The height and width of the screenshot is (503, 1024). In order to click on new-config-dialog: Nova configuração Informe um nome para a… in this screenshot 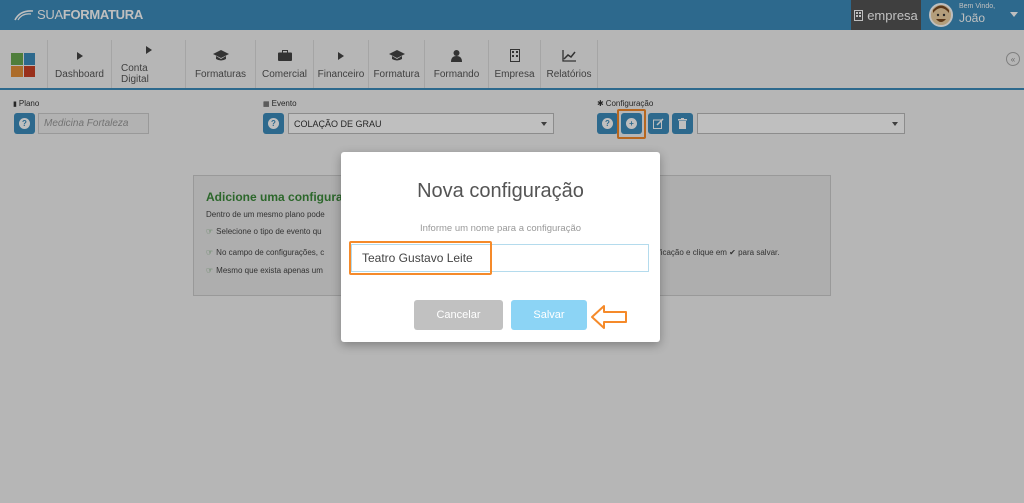, I will do `click(500, 247)`.